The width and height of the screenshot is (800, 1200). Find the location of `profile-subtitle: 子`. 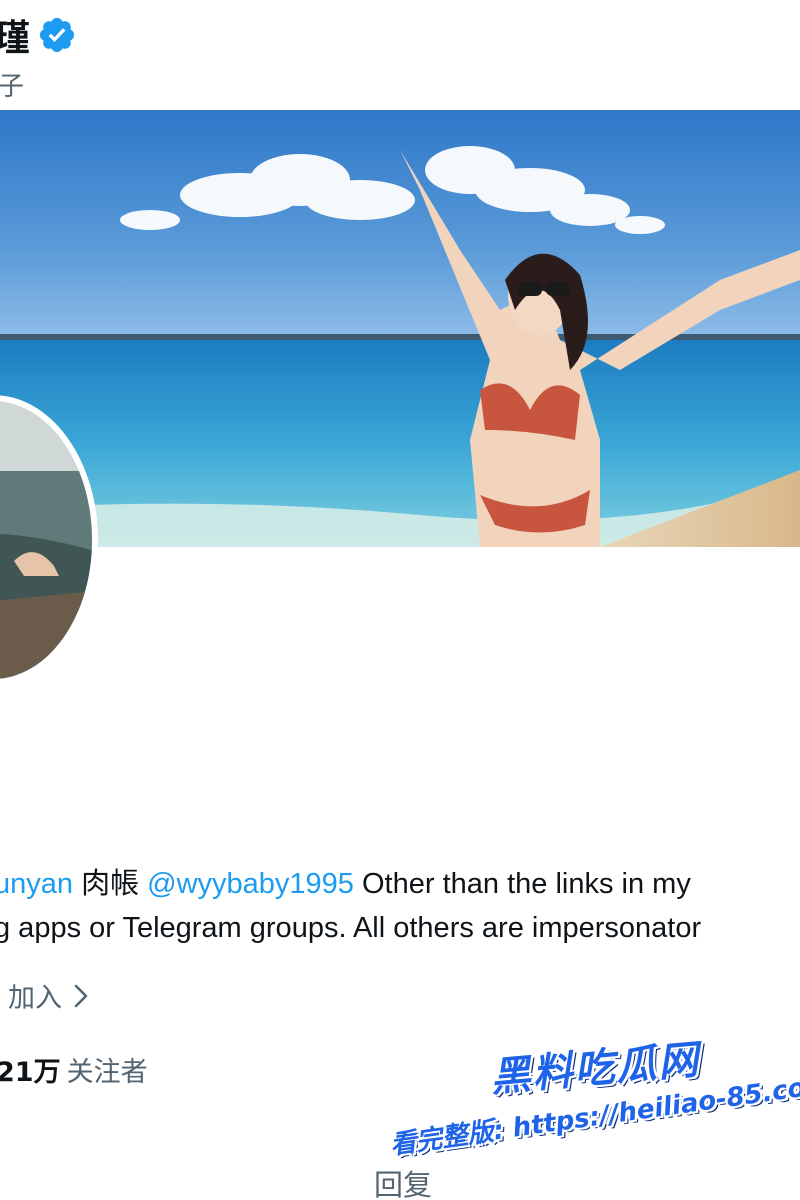

profile-subtitle: 子 is located at coordinates (12, 87).